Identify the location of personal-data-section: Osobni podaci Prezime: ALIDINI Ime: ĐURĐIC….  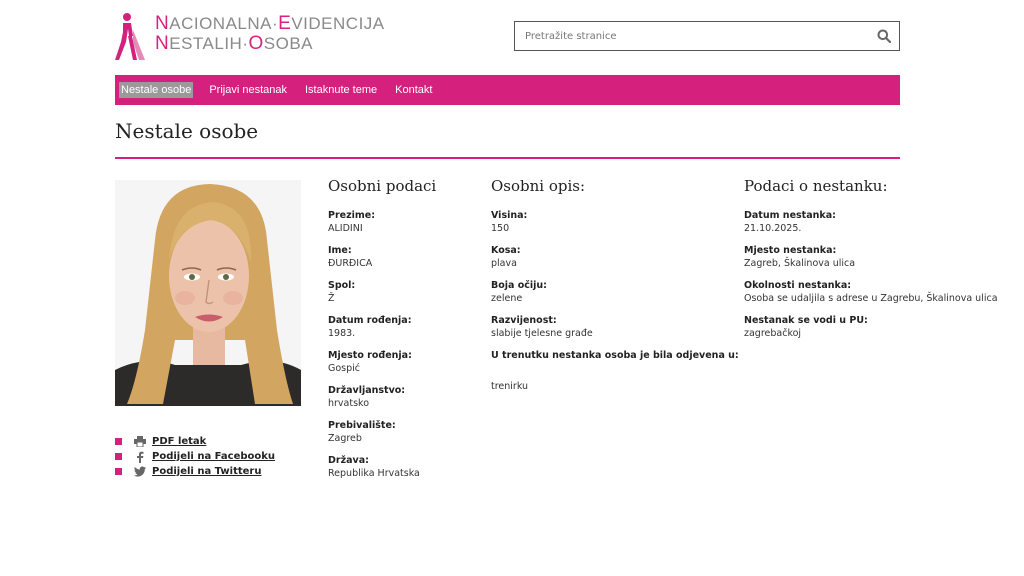
(403, 333).